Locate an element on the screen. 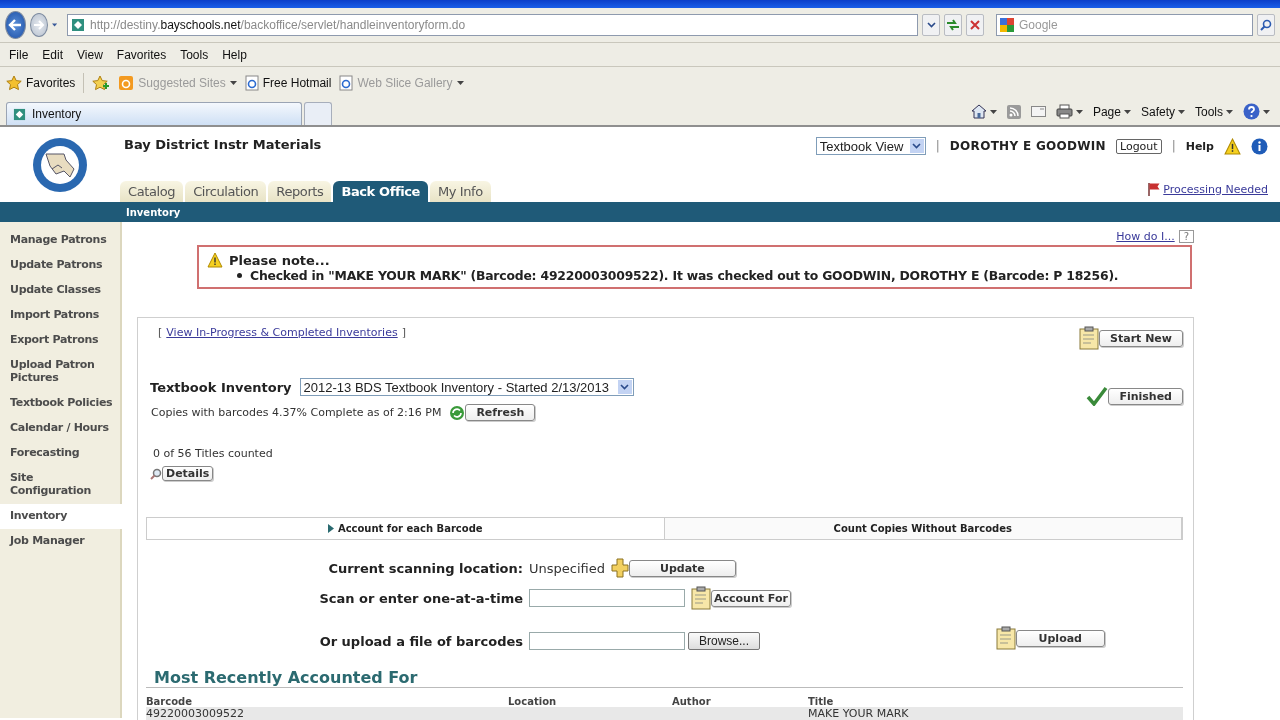 This screenshot has width=1280, height=720. section-title: Most Recently Accounted For is located at coordinates (286, 677).